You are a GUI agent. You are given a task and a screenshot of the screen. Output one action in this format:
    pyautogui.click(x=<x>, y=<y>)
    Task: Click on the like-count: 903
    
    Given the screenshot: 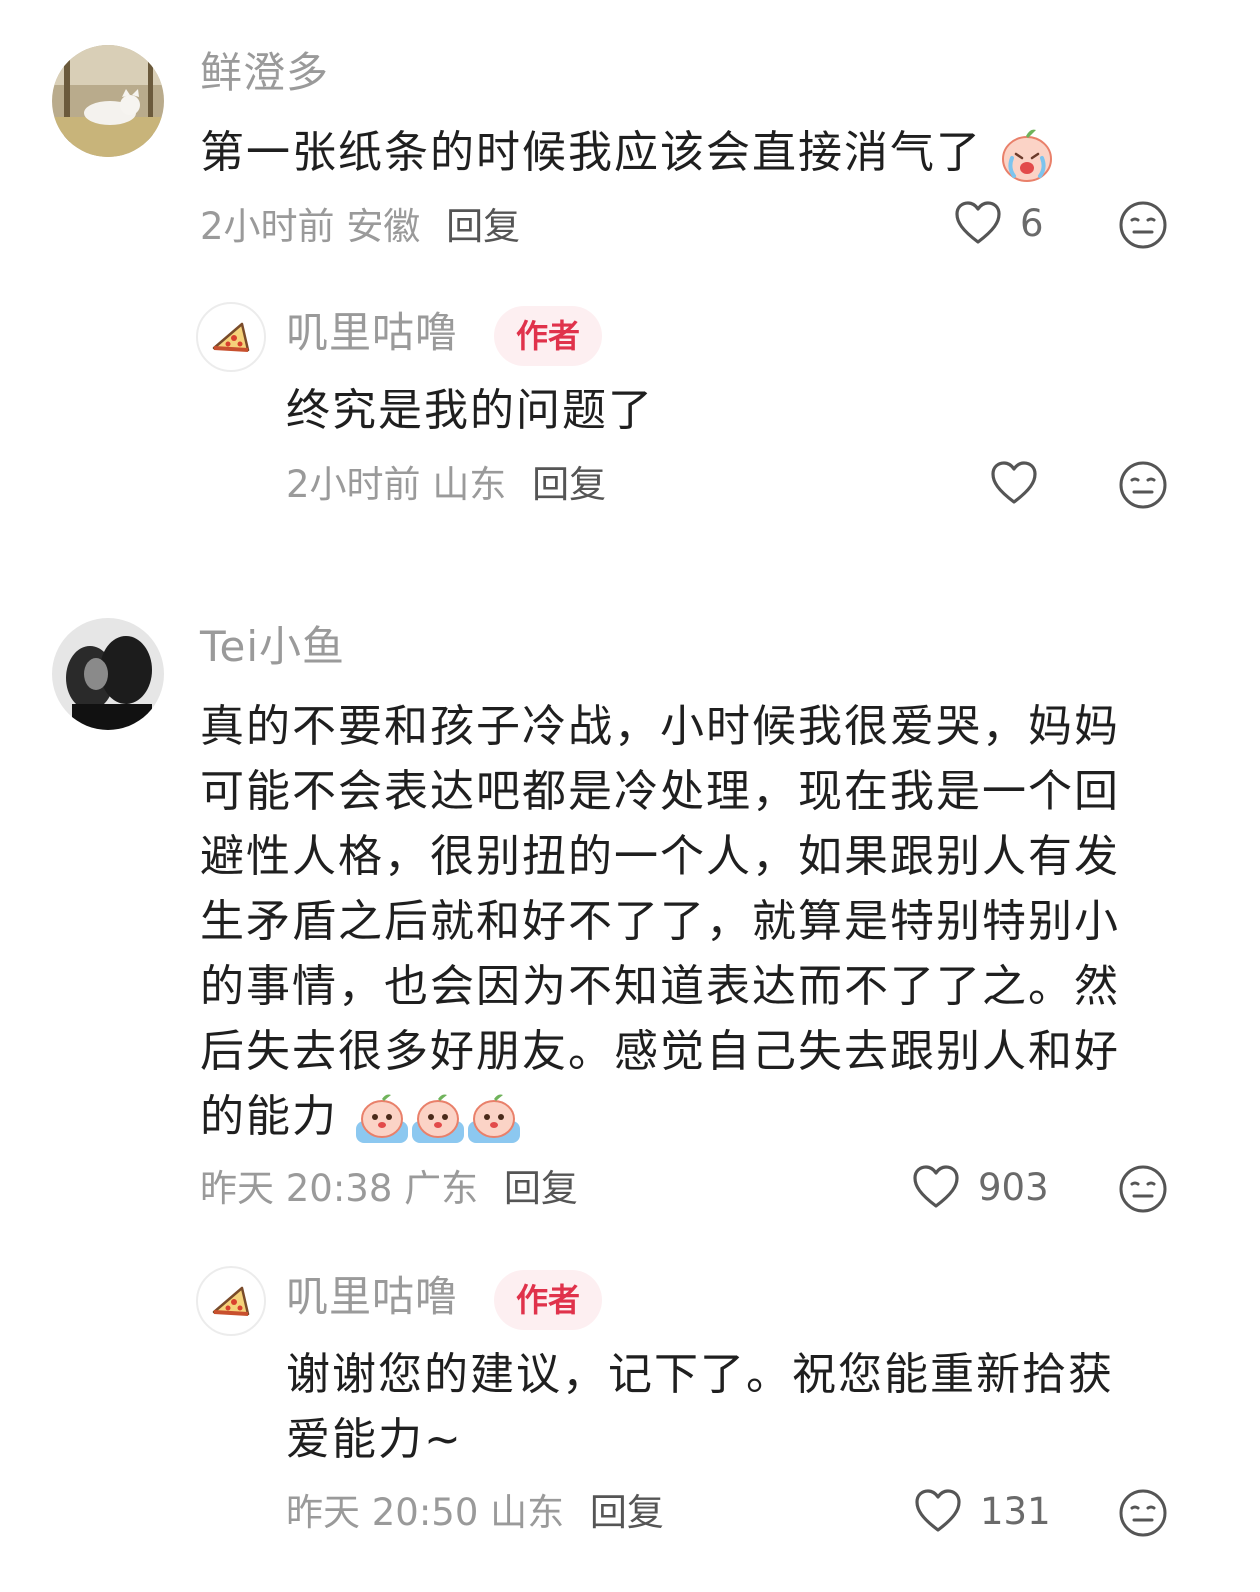 What is the action you would take?
    pyautogui.click(x=1013, y=1187)
    